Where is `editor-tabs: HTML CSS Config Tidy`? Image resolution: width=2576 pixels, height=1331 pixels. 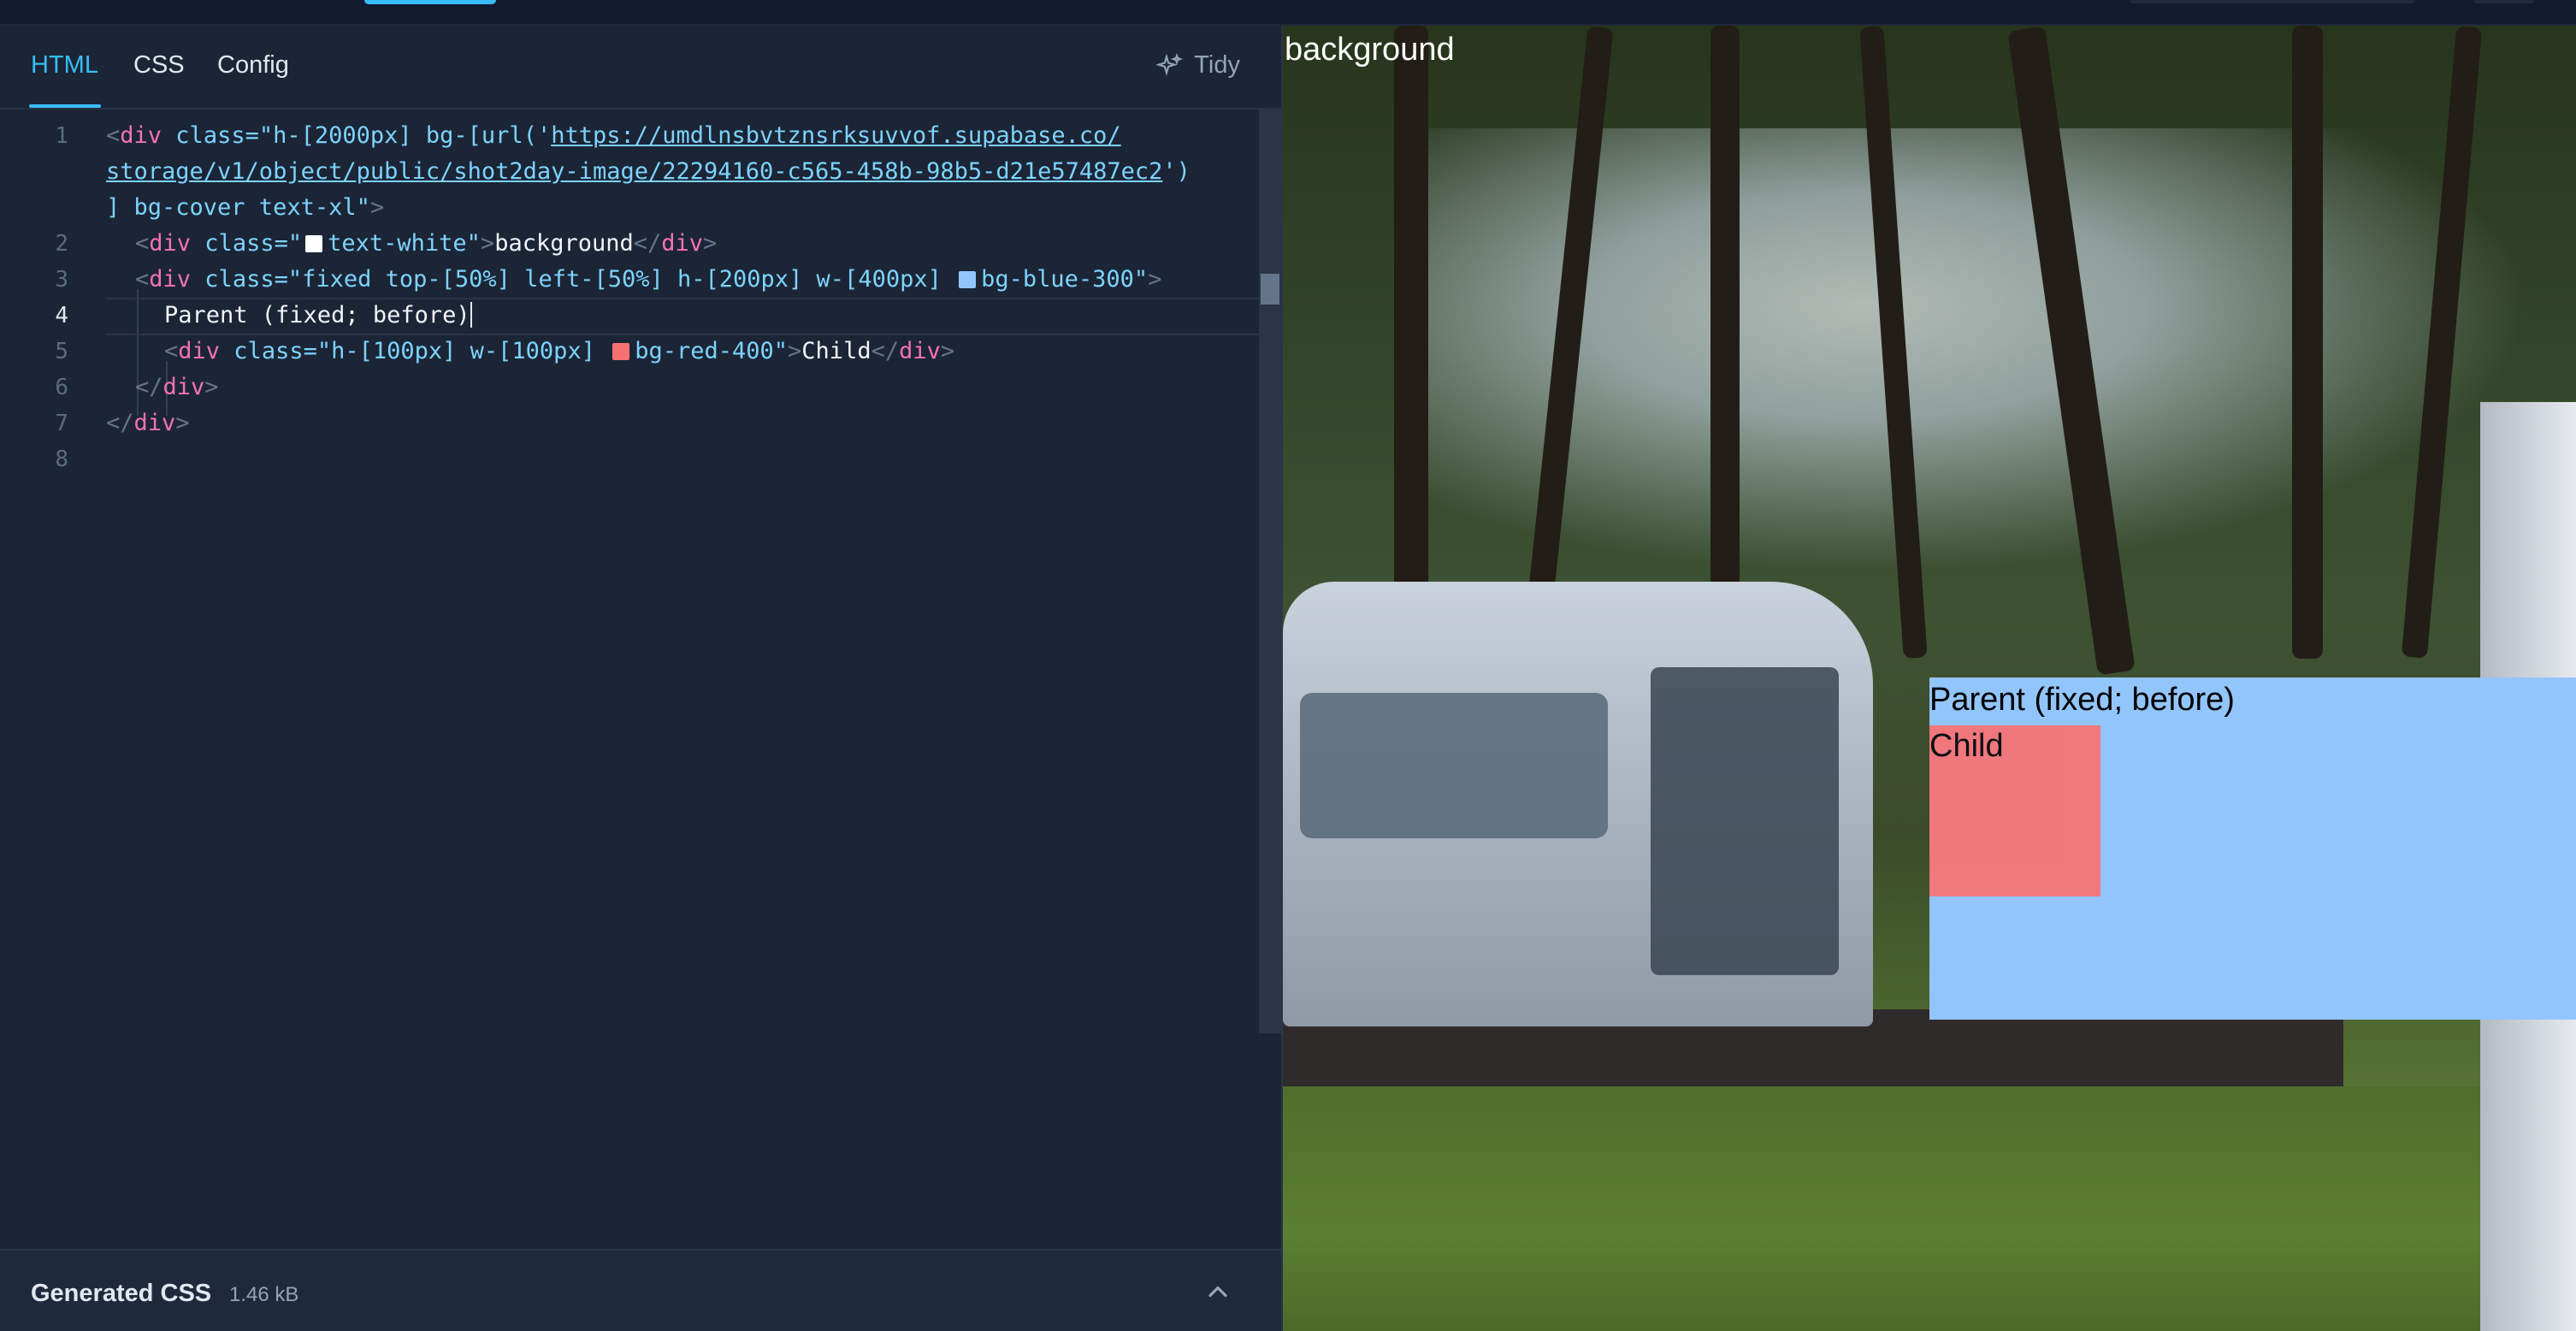
editor-tabs: HTML CSS Config Tidy is located at coordinates (640, 67).